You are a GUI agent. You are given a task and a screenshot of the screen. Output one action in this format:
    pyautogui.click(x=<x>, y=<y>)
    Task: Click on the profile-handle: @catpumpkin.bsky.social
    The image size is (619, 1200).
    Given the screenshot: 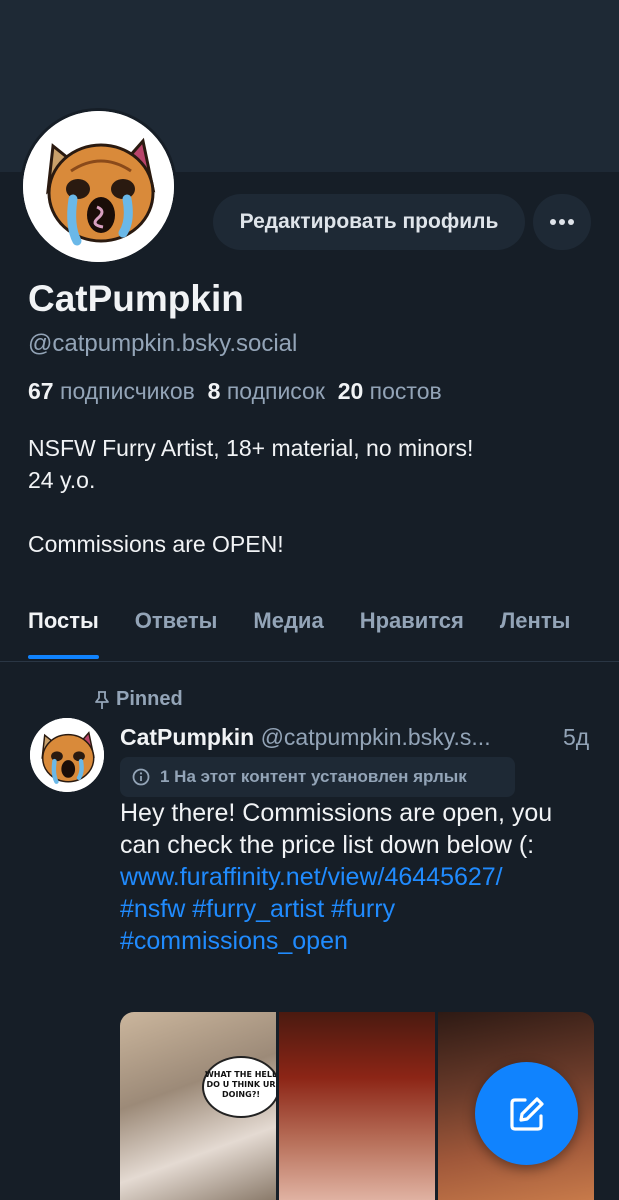 What is the action you would take?
    pyautogui.click(x=163, y=343)
    